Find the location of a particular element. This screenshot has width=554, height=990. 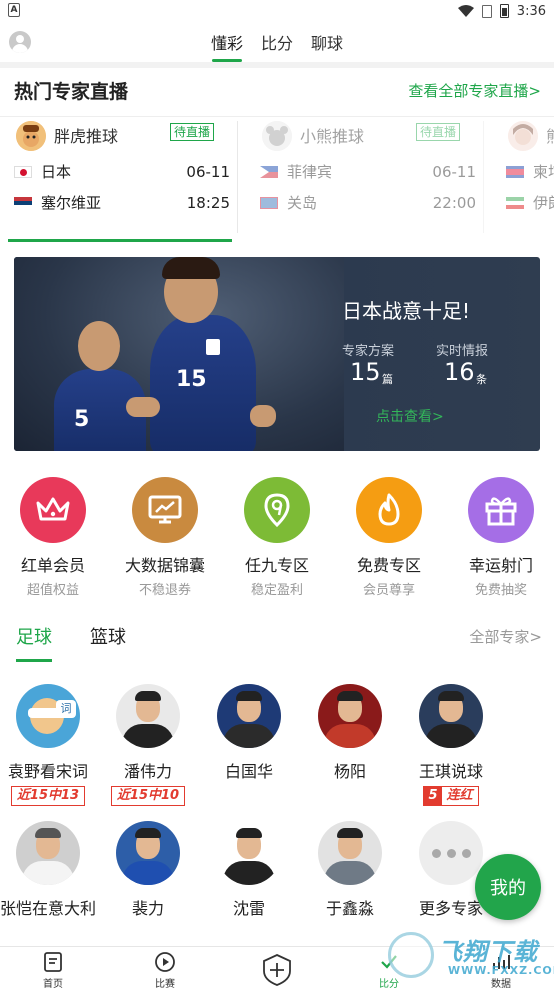

philippines-flag-icon is located at coordinates (269, 171).